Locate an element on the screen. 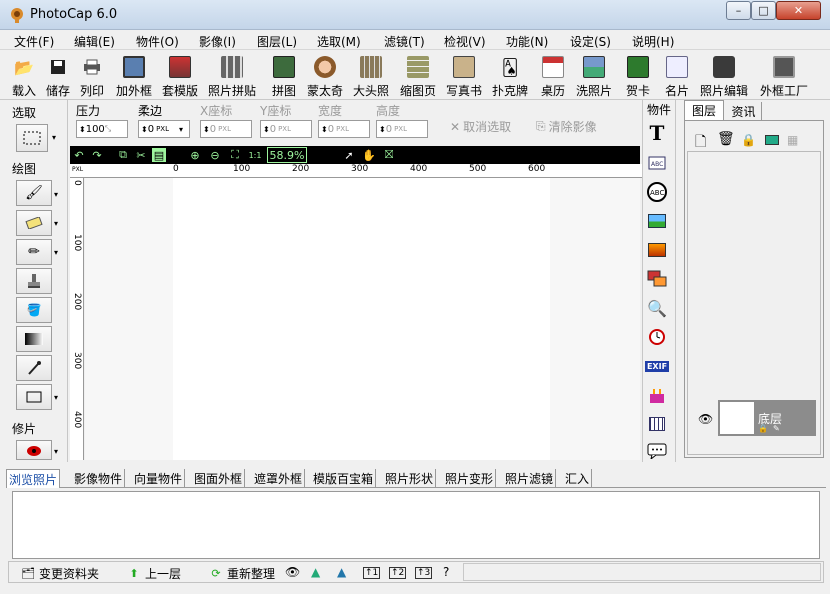  feather-dropdown-icon: ▾ is located at coordinates (181, 129).